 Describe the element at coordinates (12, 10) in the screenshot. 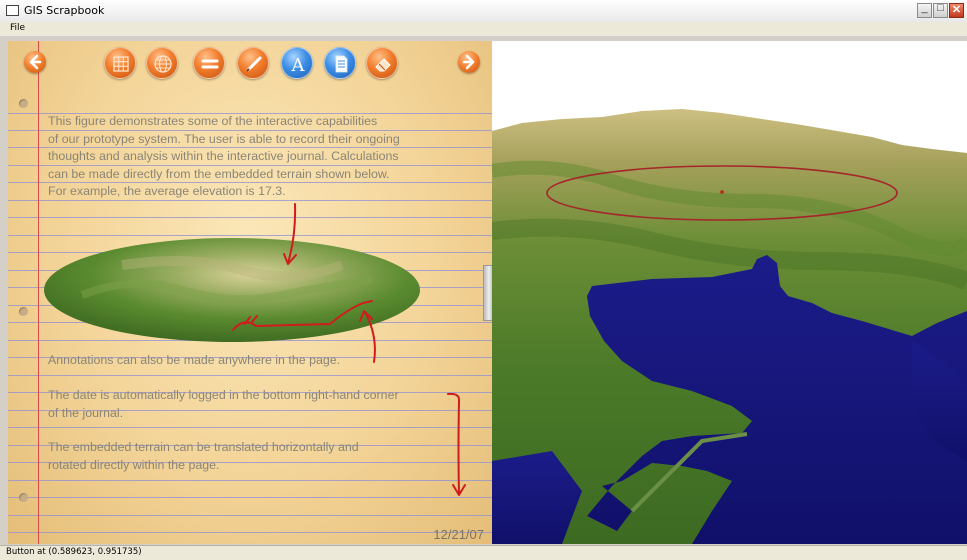

I see `app-window-icon` at that location.